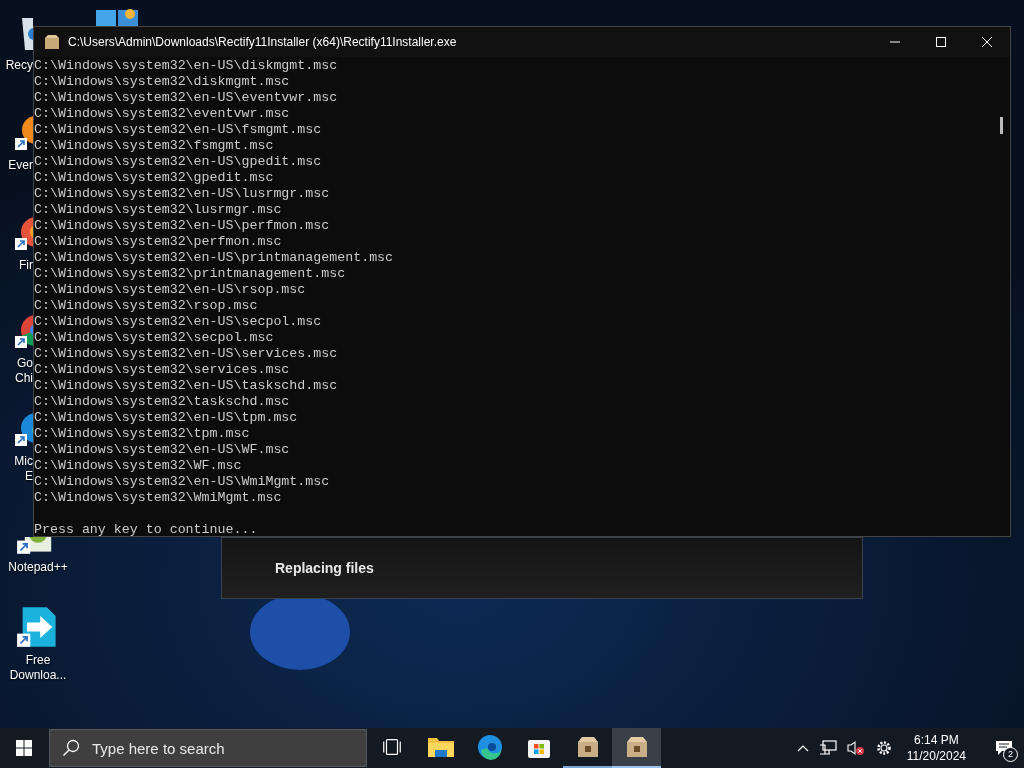  Describe the element at coordinates (118, 17) in the screenshot. I see `app-icon` at that location.